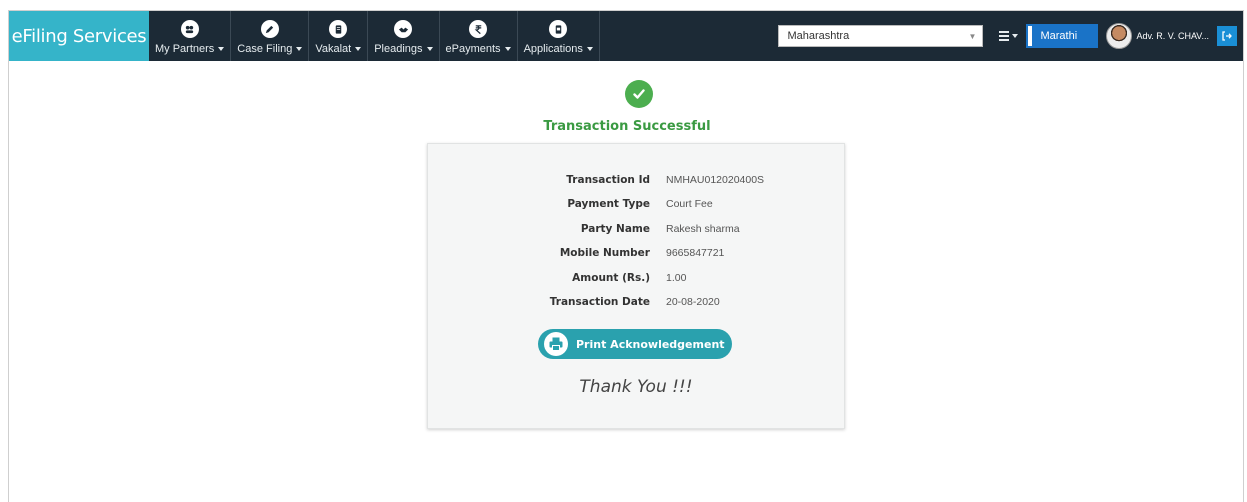  Describe the element at coordinates (818, 36) in the screenshot. I see `state-select-value: Maharashtra` at that location.